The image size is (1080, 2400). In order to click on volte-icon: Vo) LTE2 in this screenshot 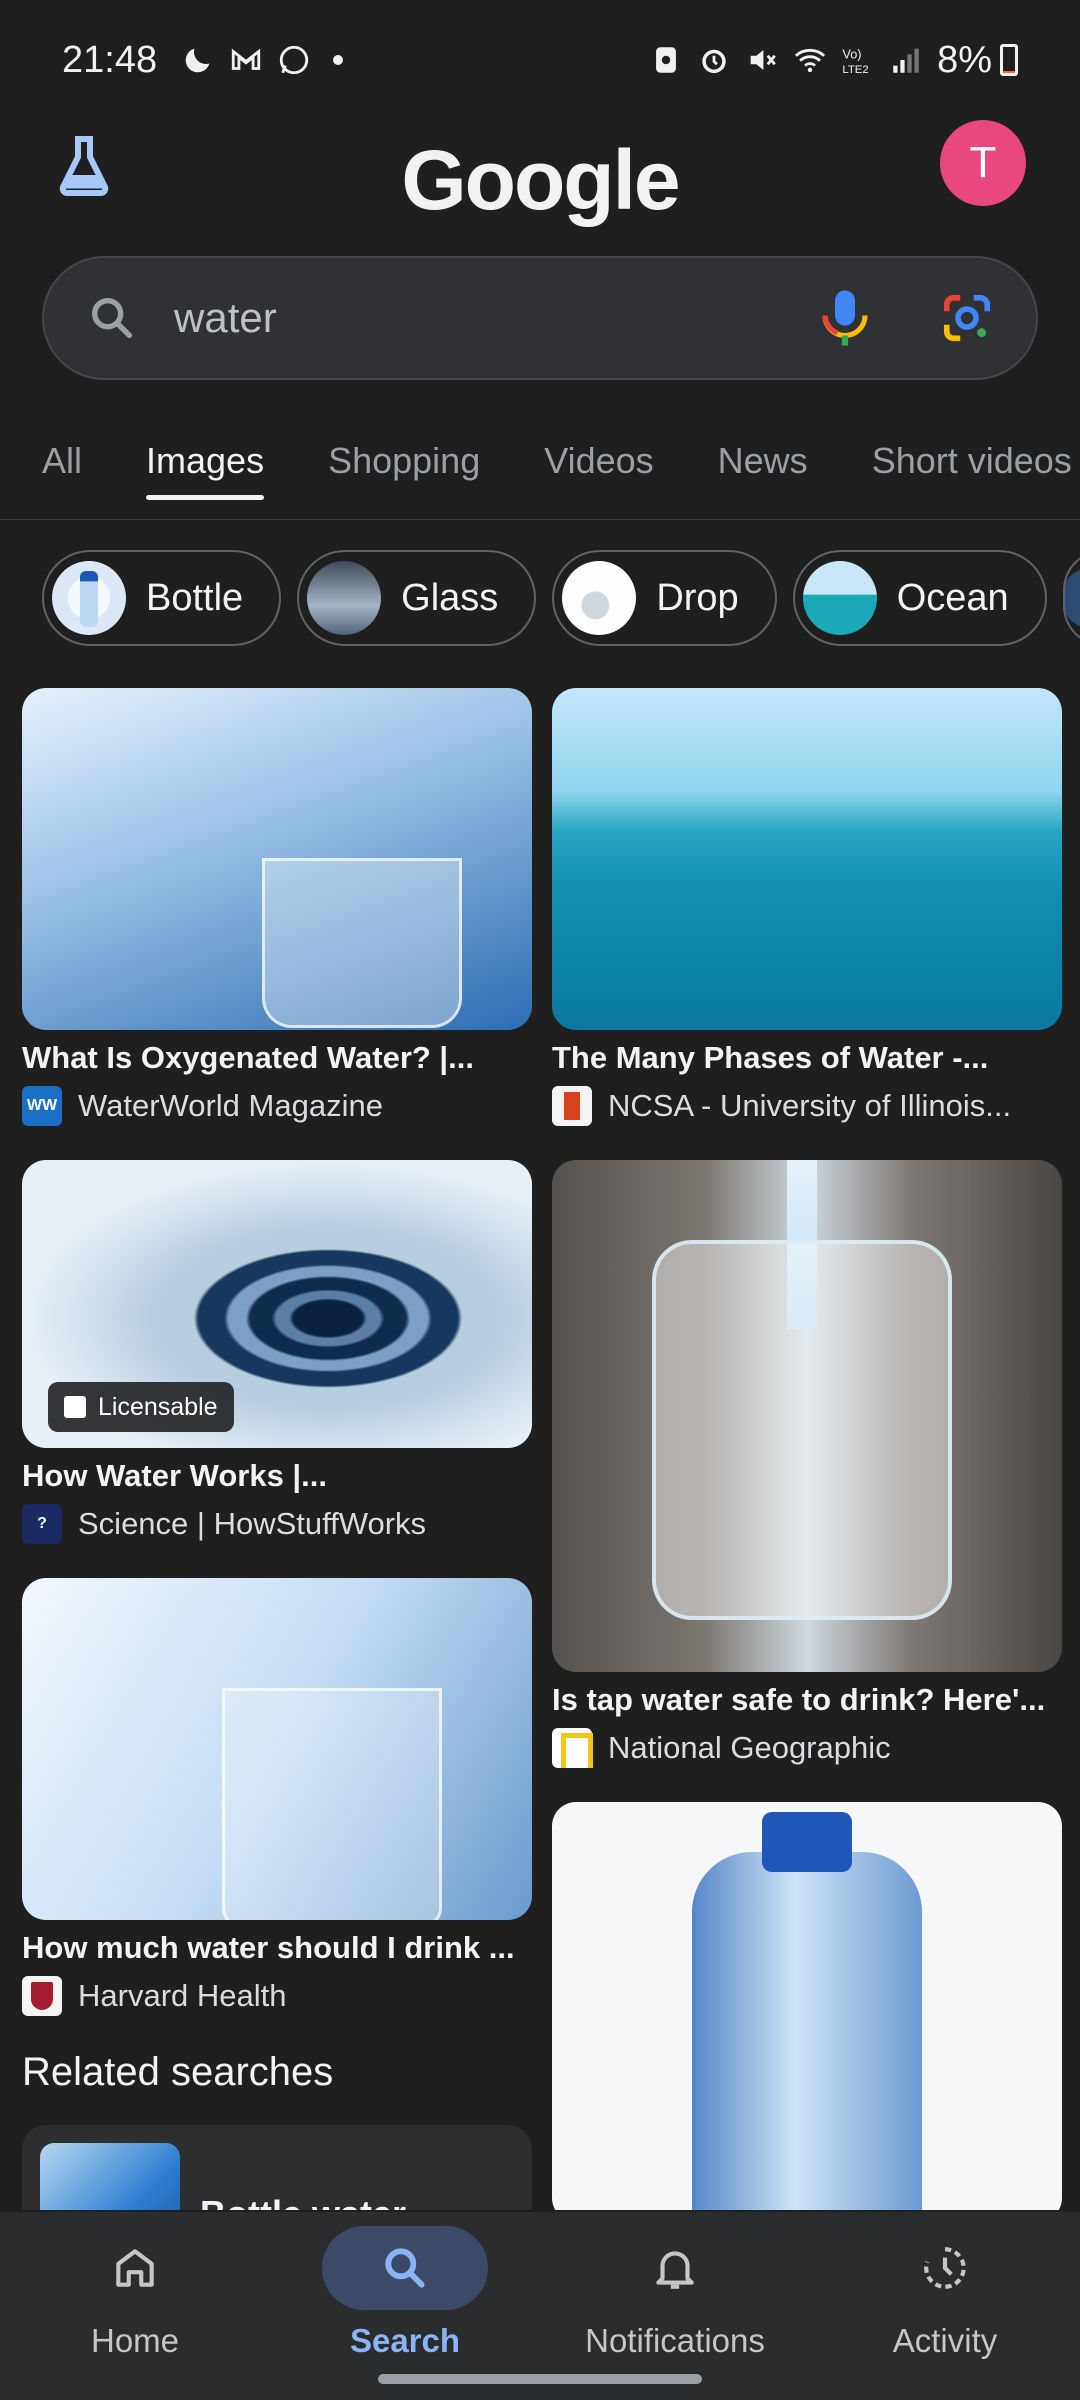, I will do `click(855, 61)`.